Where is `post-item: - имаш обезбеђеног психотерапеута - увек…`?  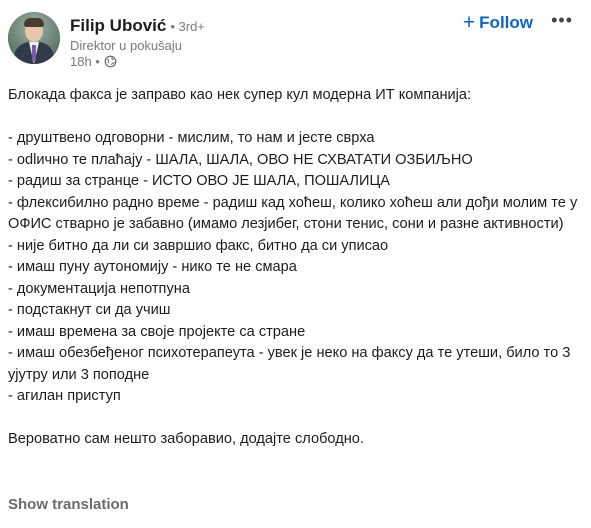 post-item: - имаш обезбеђеног психотерапеута - увек… is located at coordinates (289, 364).